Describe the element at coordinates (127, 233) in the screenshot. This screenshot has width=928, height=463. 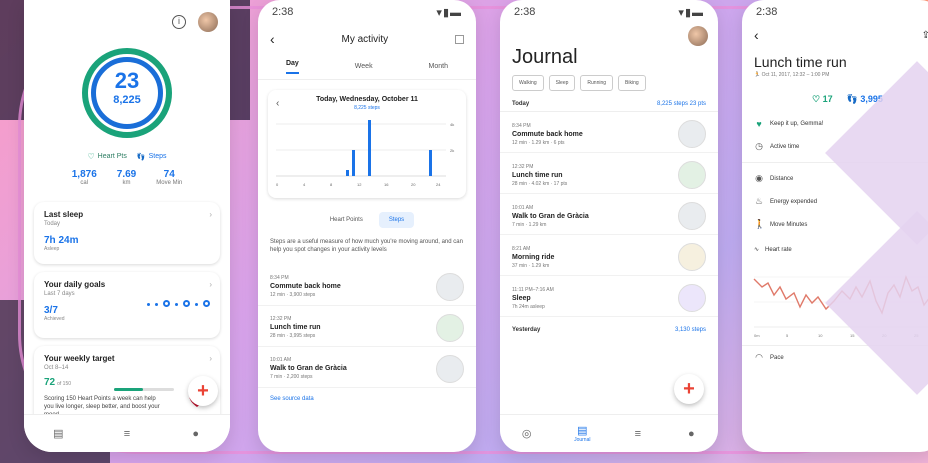
I see `last-sleep-card: Last sleep Today 7h 24m Asleep ›` at that location.